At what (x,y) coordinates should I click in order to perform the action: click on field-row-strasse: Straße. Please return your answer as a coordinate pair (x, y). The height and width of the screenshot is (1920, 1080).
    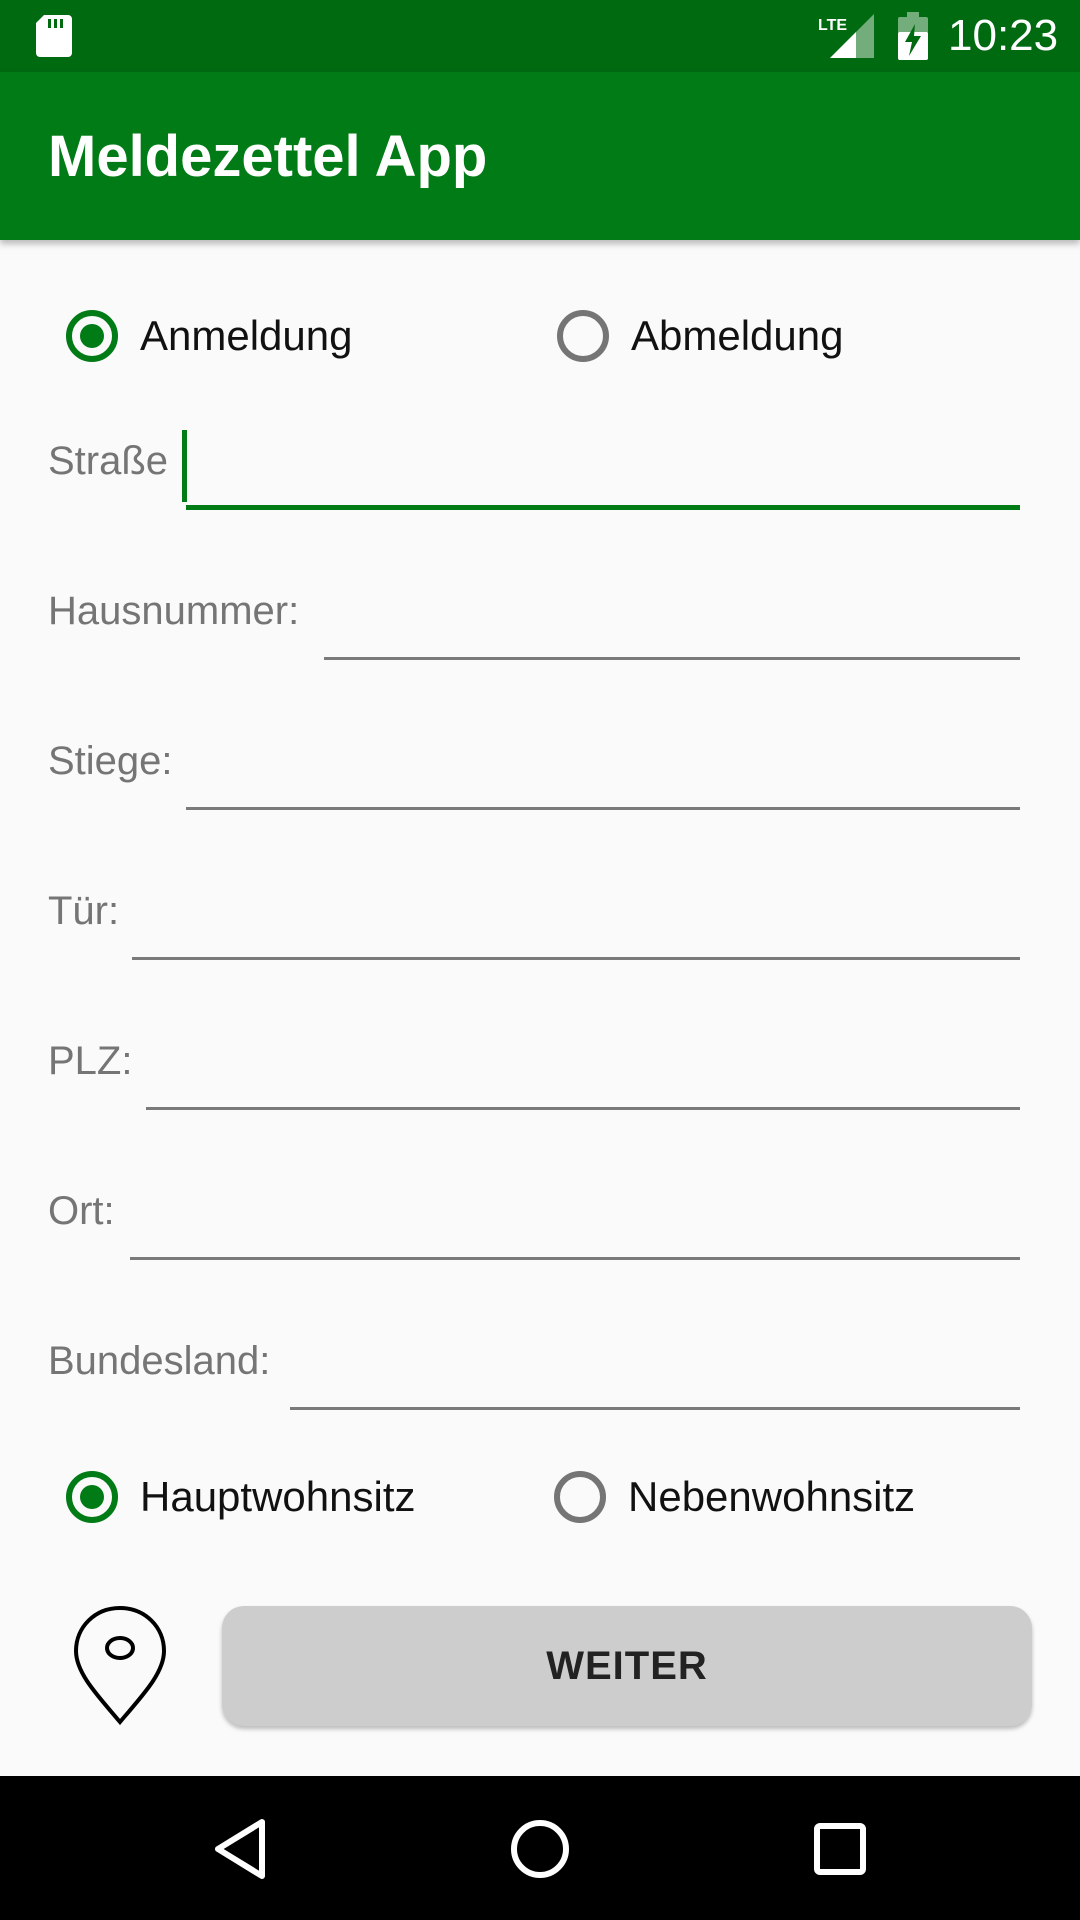
    Looking at the image, I should click on (534, 465).